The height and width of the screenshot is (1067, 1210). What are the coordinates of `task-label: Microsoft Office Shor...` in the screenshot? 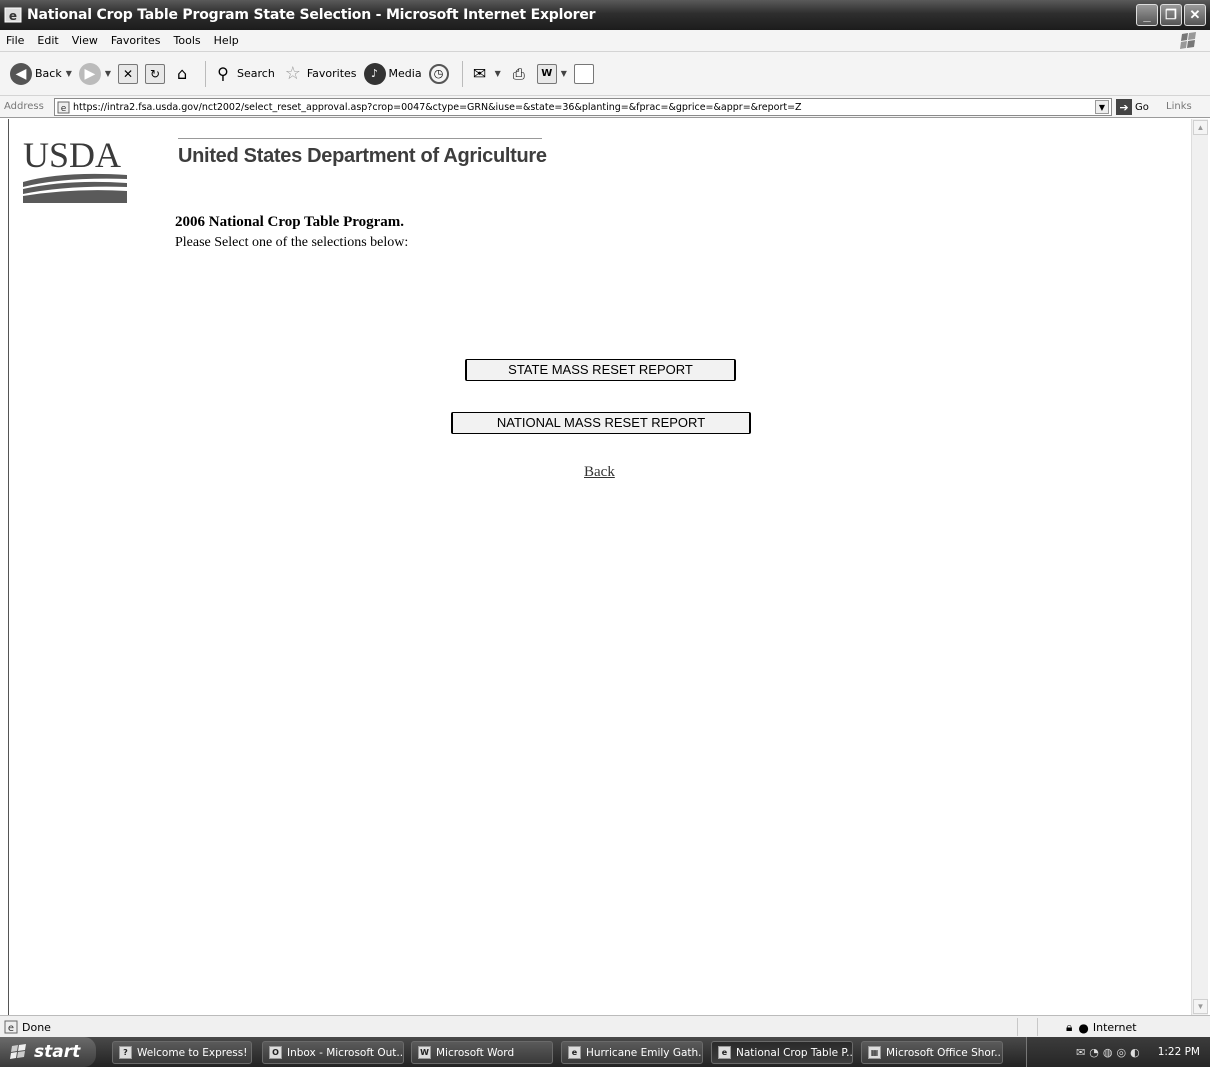 It's located at (944, 1052).